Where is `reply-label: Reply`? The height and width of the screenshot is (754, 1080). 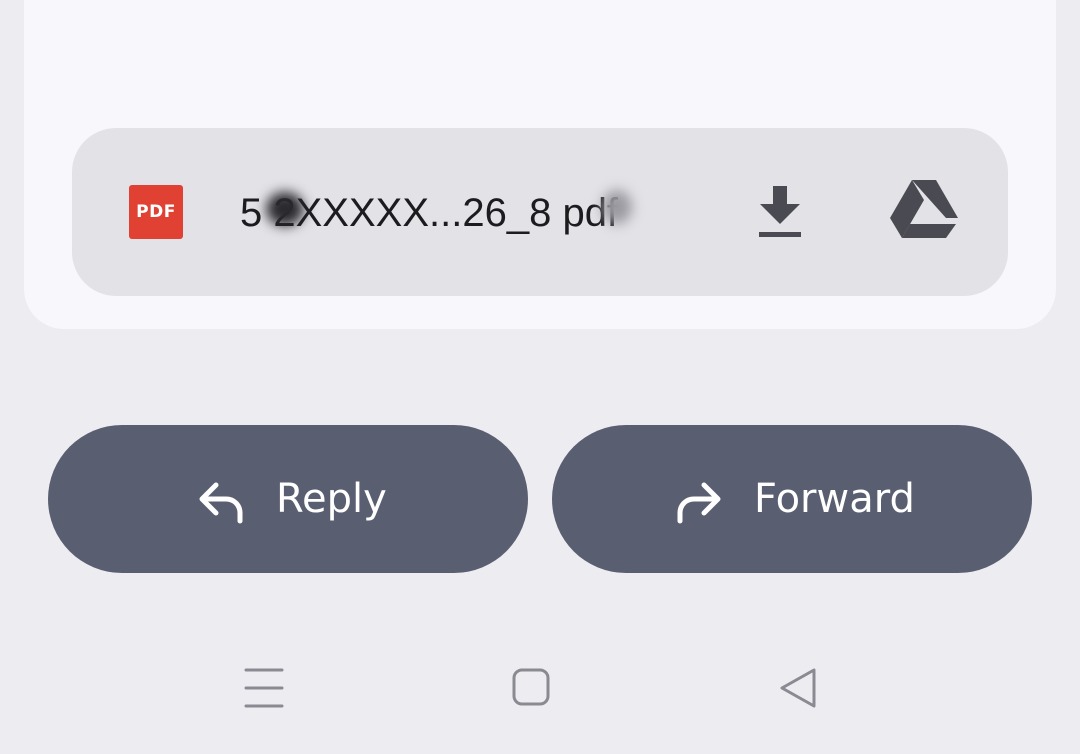 reply-label: Reply is located at coordinates (331, 499).